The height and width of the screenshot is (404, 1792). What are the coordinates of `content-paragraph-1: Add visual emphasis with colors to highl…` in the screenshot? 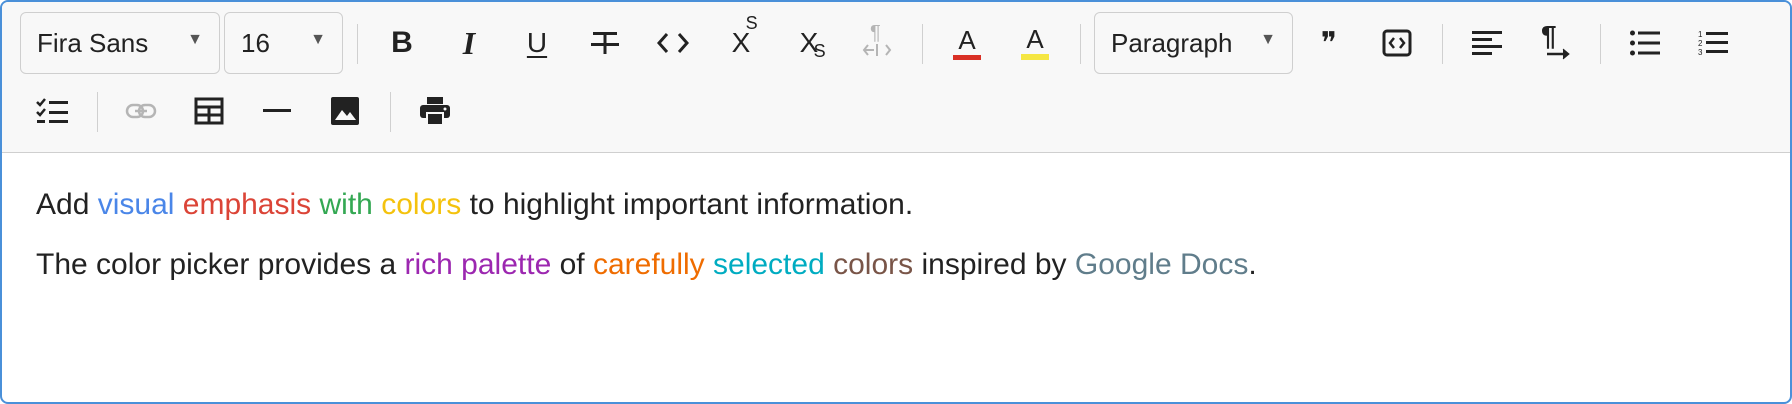 It's located at (474, 205).